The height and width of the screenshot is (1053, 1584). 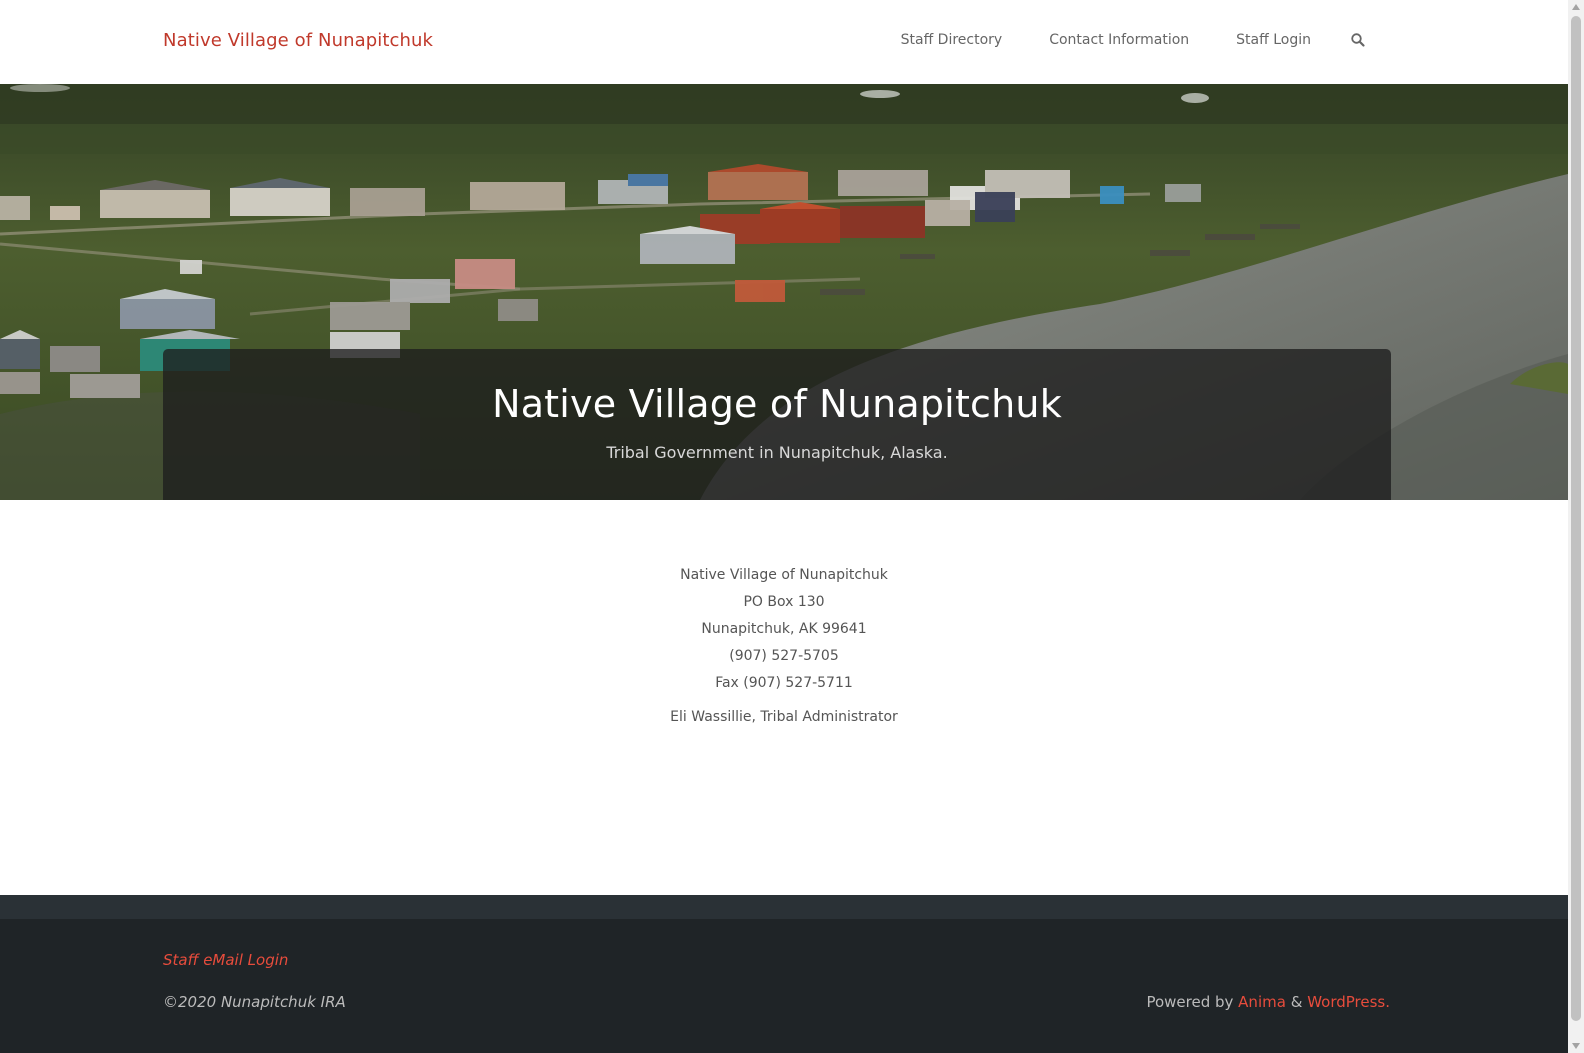 What do you see at coordinates (1296, 1002) in the screenshot?
I see `powered-amp: &` at bounding box center [1296, 1002].